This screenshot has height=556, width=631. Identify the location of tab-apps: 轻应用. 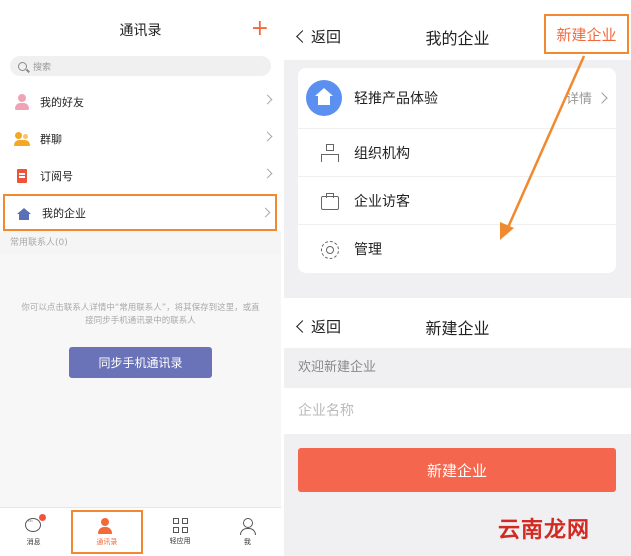
(180, 532).